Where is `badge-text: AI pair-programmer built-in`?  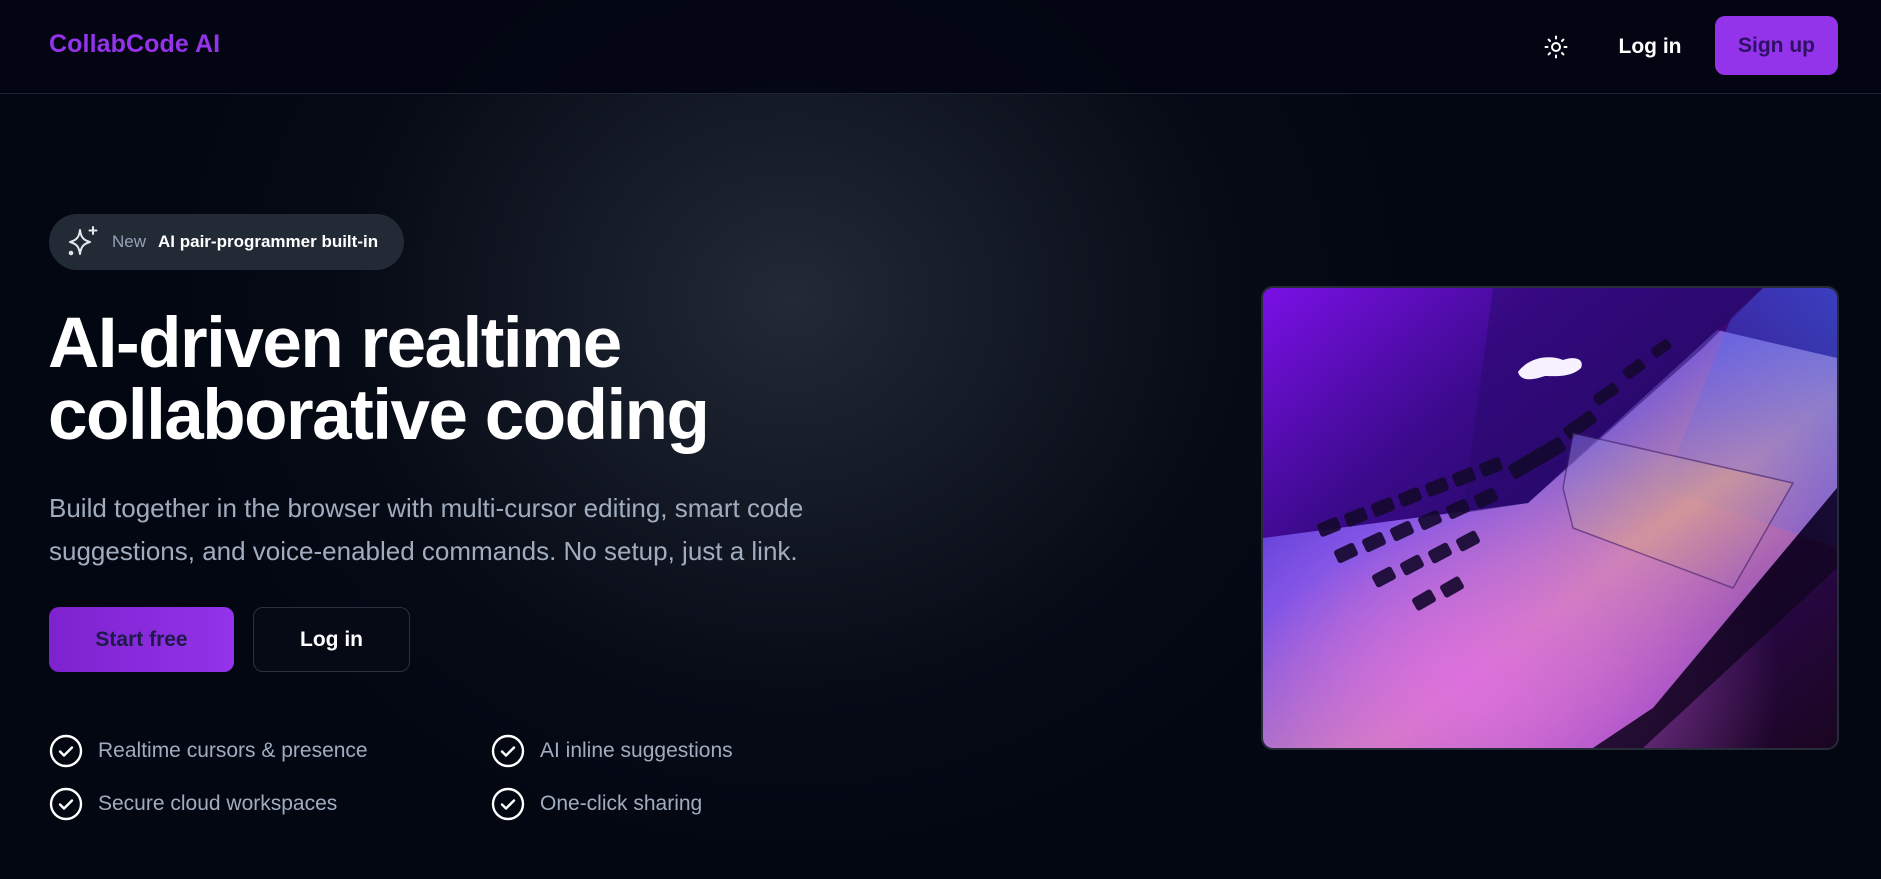 badge-text: AI pair-programmer built-in is located at coordinates (268, 241).